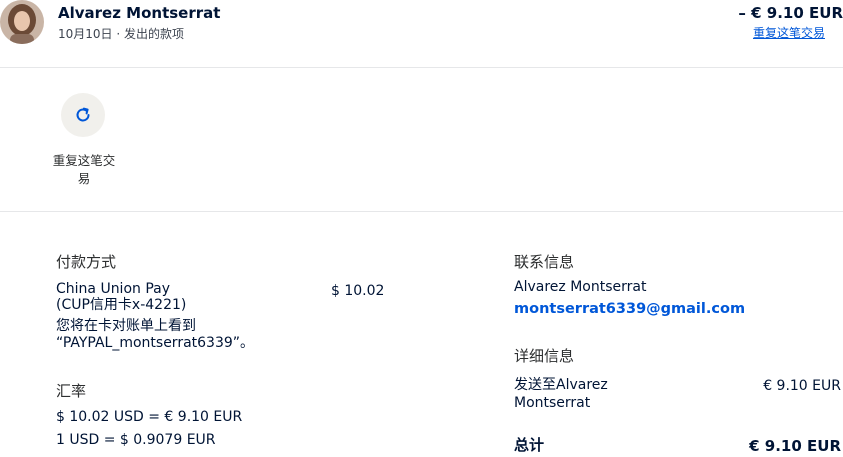  Describe the element at coordinates (544, 356) in the screenshot. I see `details-title: 详细信息` at that location.